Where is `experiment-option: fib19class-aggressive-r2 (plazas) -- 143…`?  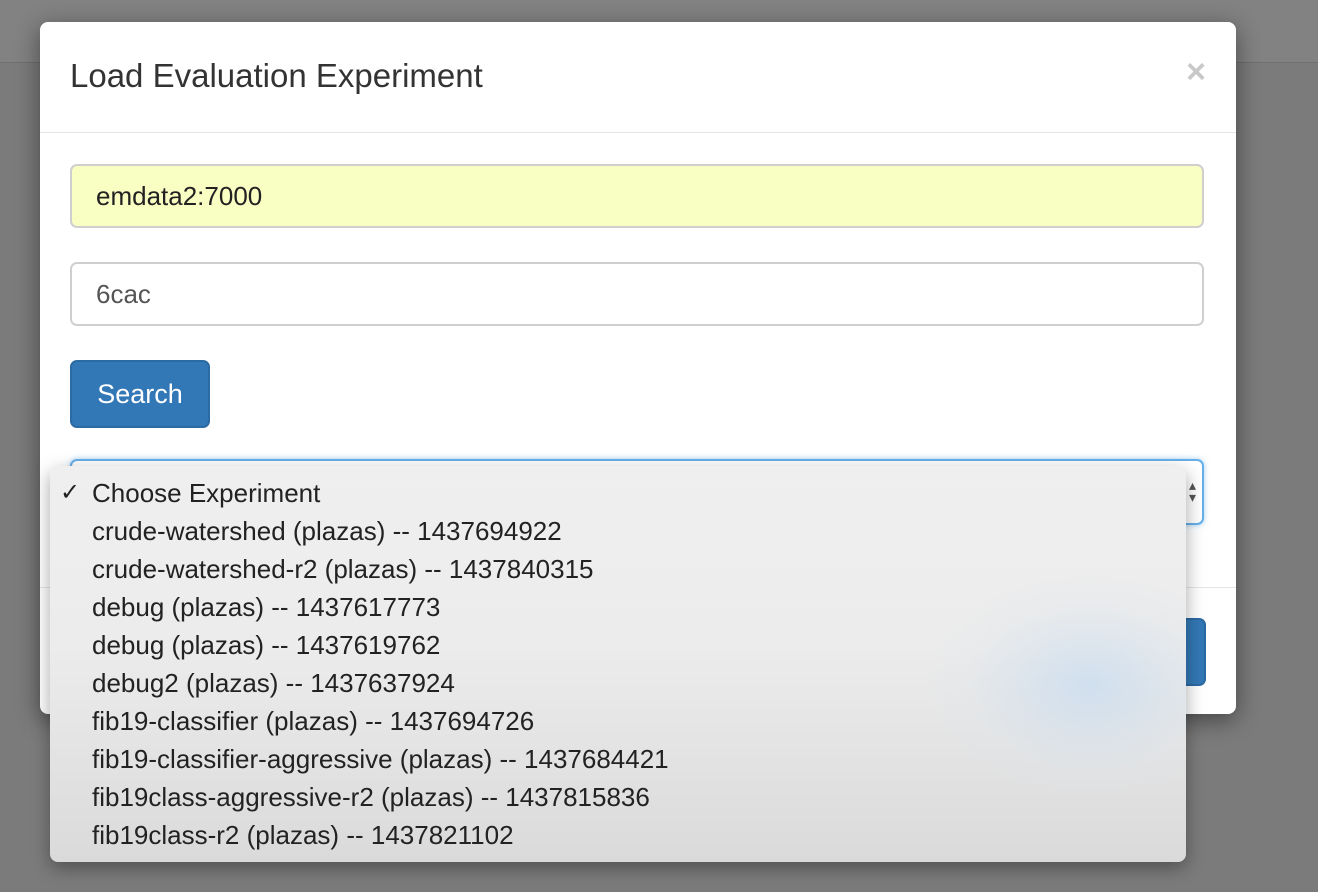 experiment-option: fib19class-aggressive-r2 (plazas) -- 143… is located at coordinates (618, 797).